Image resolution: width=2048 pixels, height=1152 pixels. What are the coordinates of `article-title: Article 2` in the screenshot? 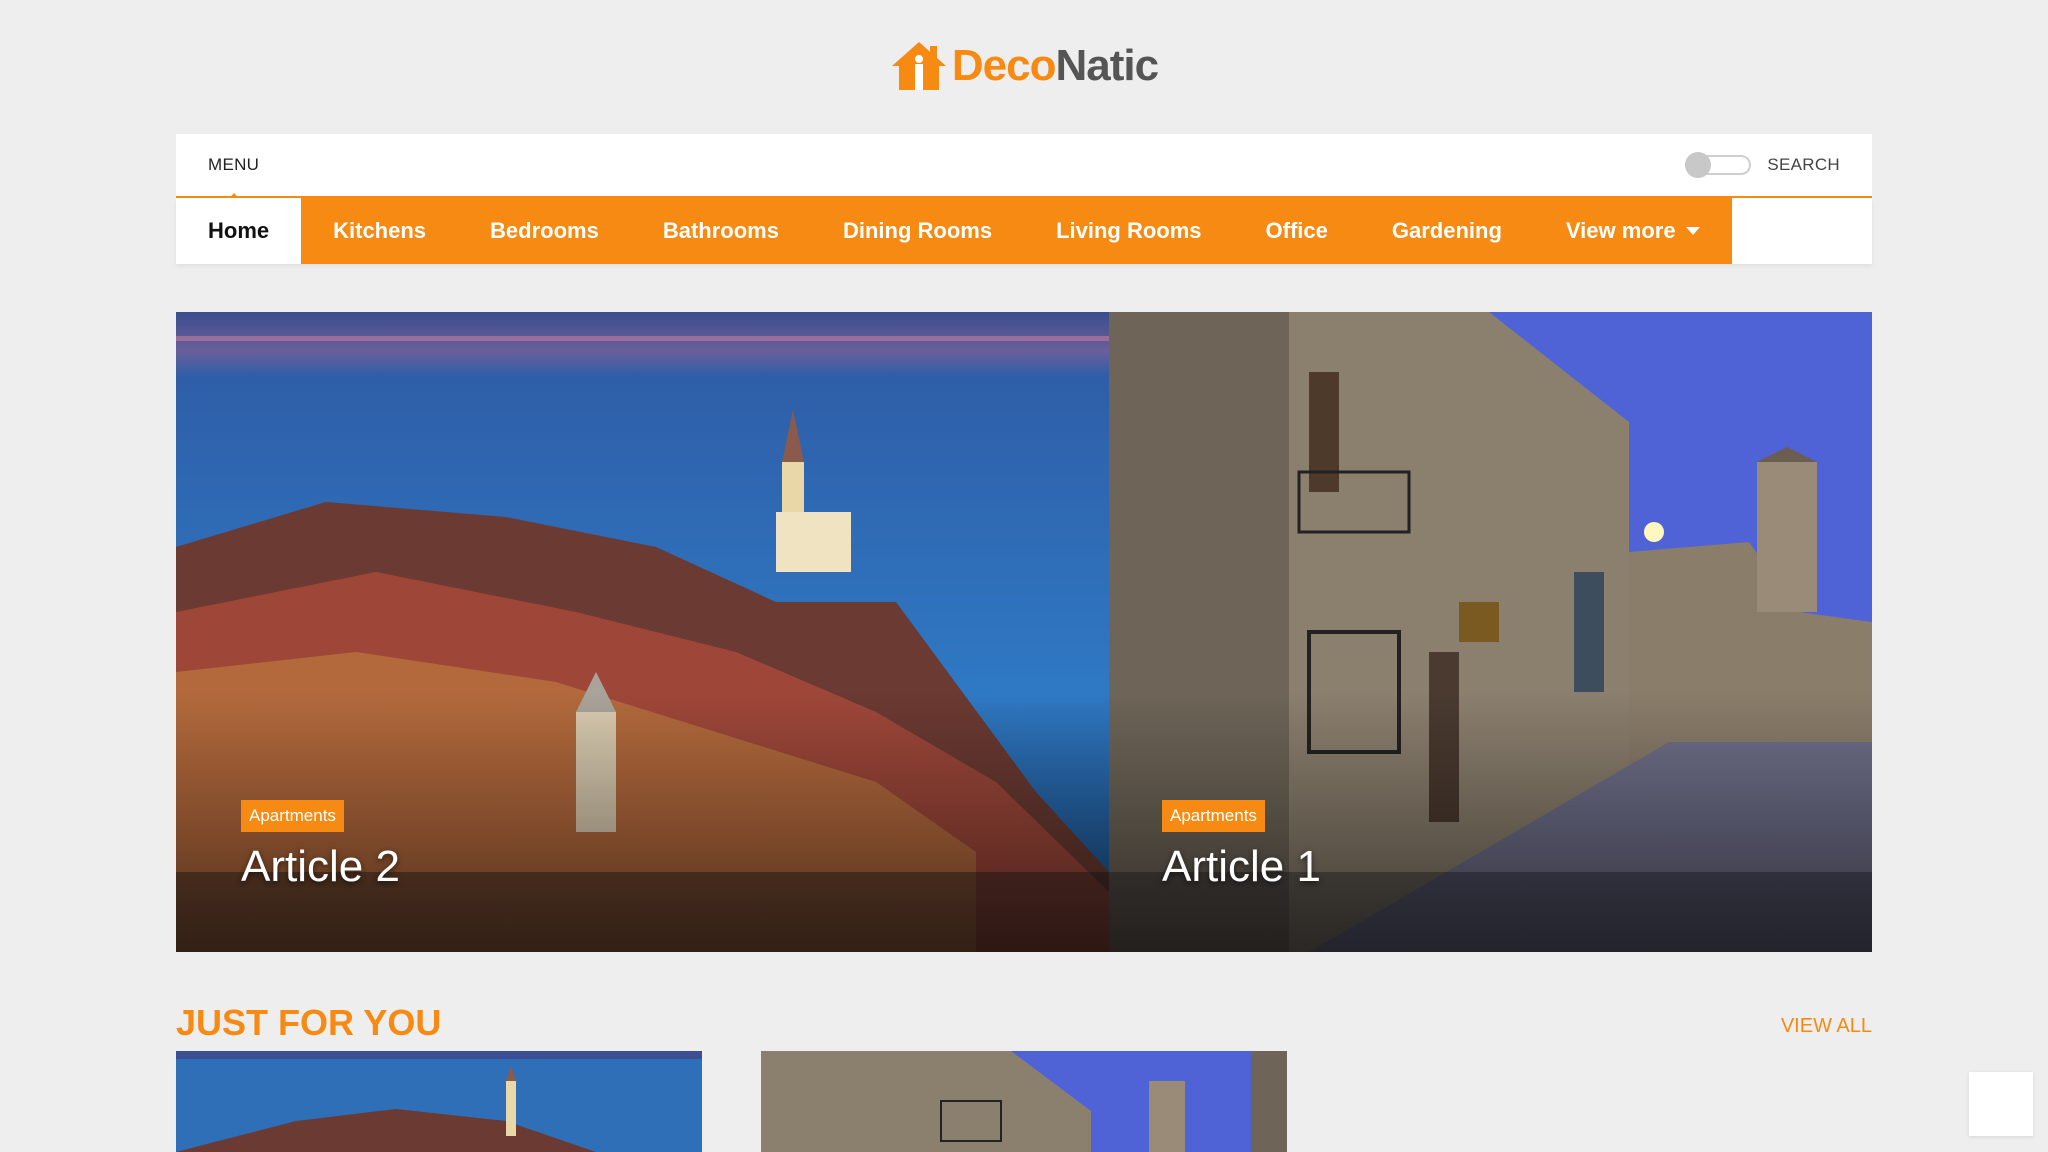 It's located at (320, 867).